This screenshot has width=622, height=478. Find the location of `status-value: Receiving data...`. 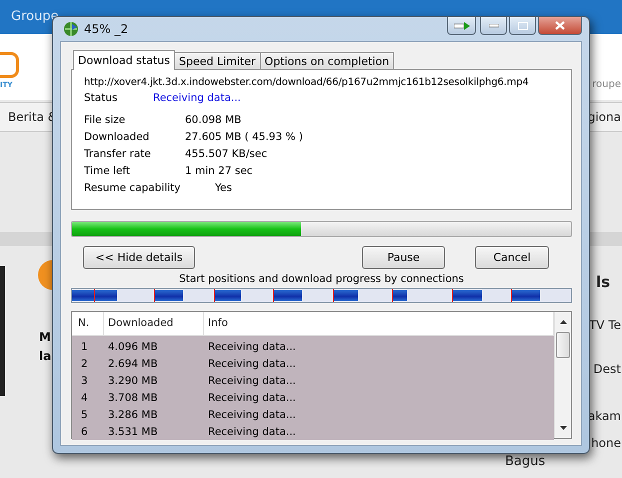

status-value: Receiving data... is located at coordinates (197, 98).